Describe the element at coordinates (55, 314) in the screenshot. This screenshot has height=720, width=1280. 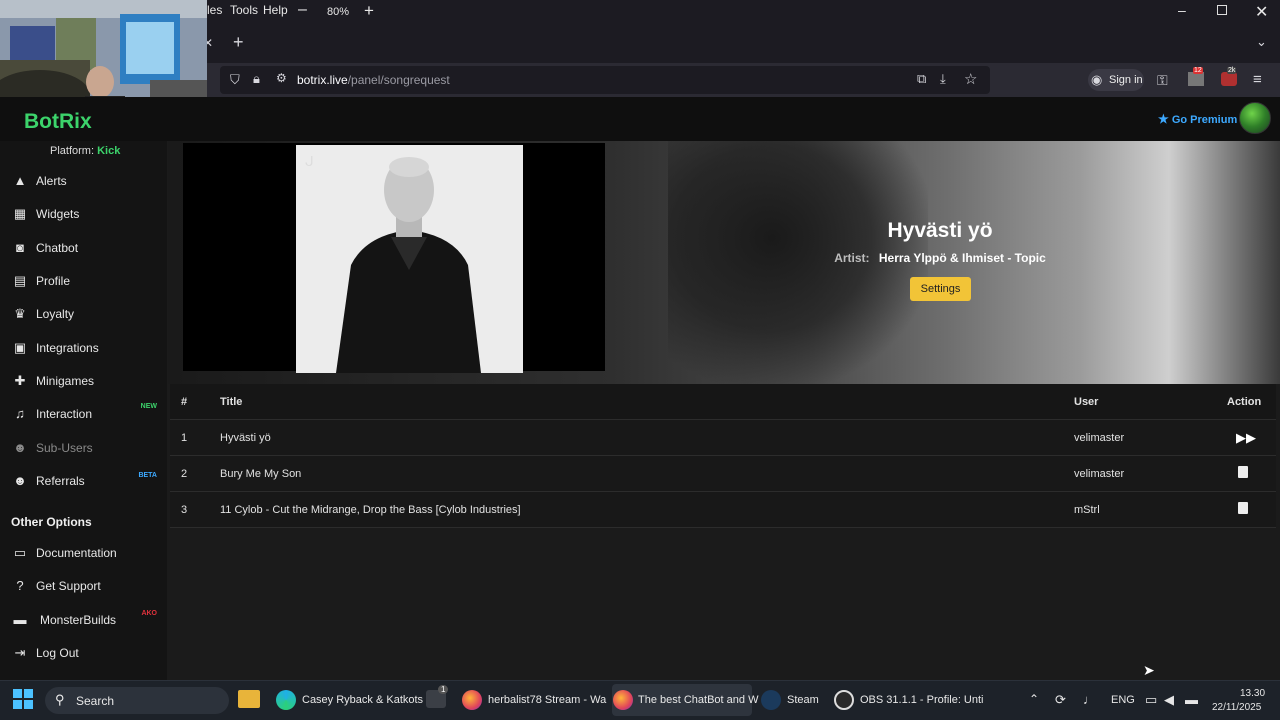
I see `sidebar-item-label: Loyalty` at that location.